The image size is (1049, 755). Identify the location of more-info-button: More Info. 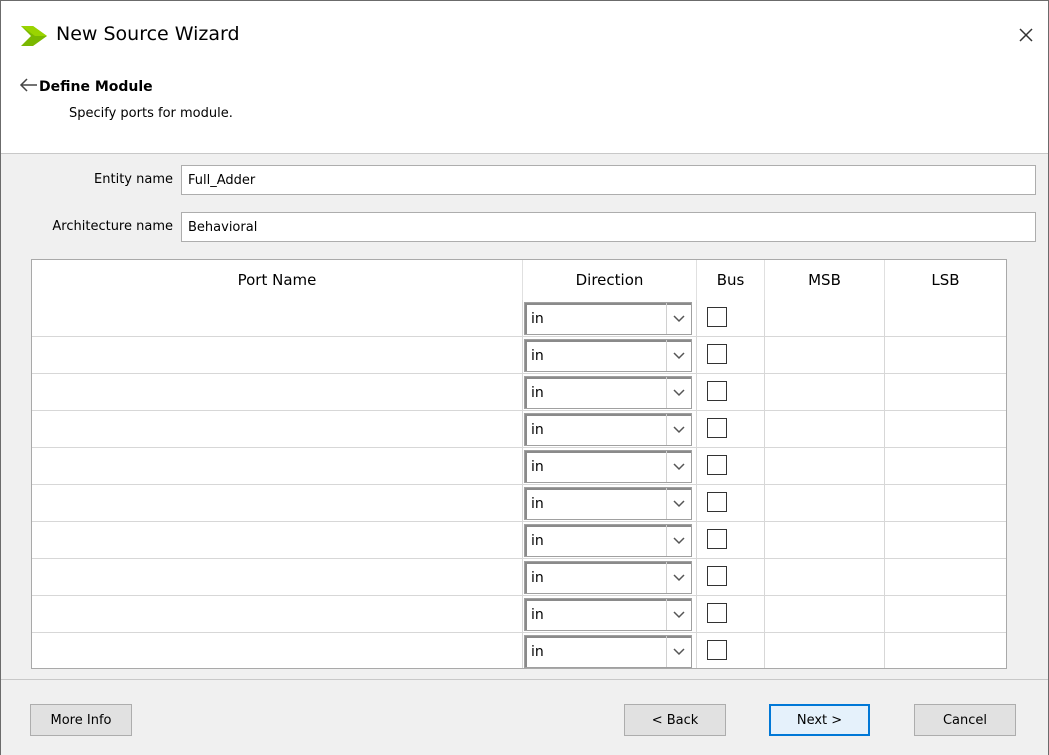
(81, 720).